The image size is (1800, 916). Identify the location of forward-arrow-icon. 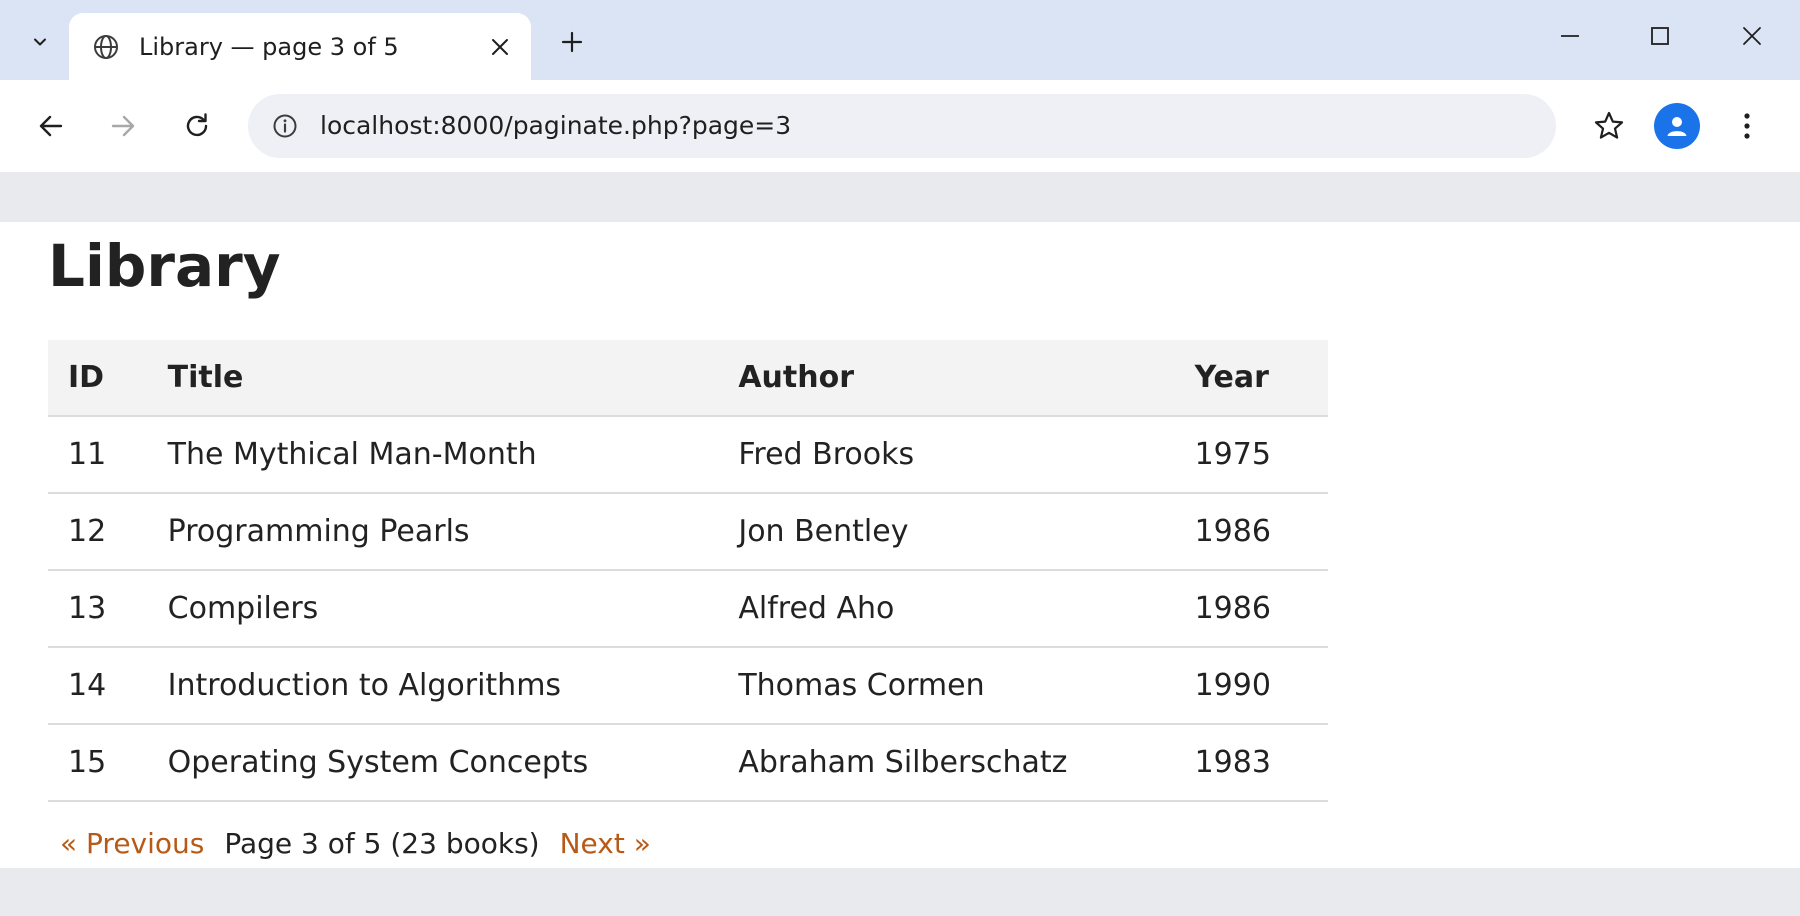
(123, 126).